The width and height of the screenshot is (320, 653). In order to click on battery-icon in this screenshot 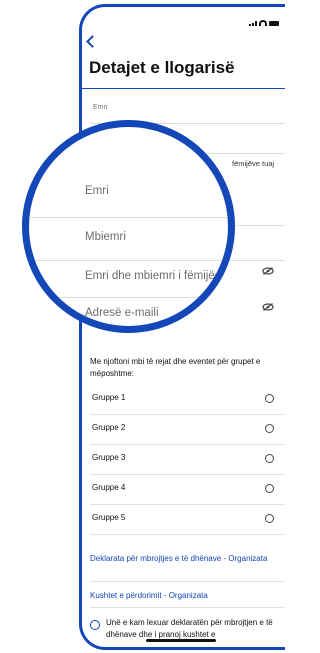, I will do `click(274, 23)`.